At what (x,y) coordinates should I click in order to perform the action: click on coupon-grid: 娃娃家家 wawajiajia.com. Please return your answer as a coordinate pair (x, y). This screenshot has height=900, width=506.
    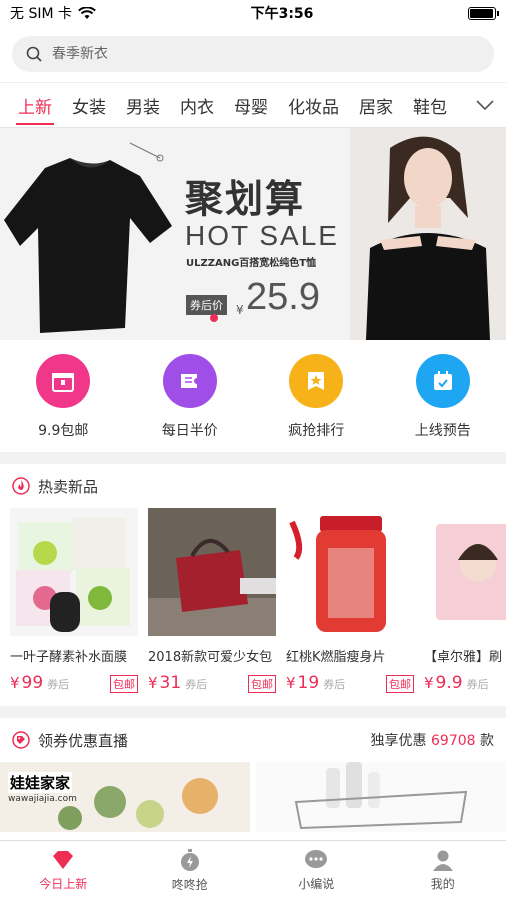
    Looking at the image, I should click on (253, 797).